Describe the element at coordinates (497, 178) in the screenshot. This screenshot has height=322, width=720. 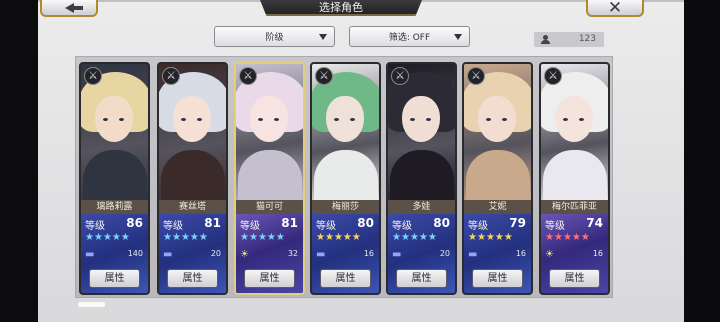
I see `character-card: ⚔ 艾妮 等级 79 ★★★★★ ▬ 16 属性` at that location.